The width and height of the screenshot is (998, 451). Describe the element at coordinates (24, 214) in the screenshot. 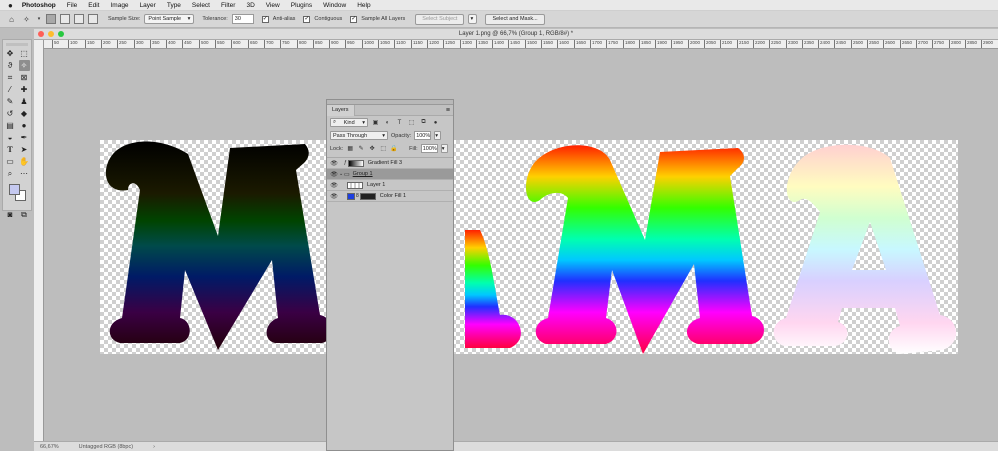

I see `screen-mode-icon: ⧉` at that location.